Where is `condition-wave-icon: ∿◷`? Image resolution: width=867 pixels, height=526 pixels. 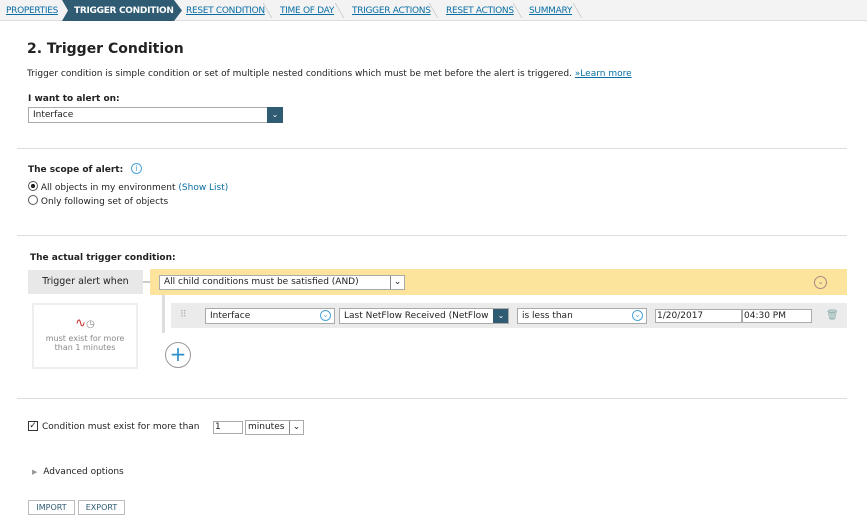 condition-wave-icon: ∿◷ is located at coordinates (85, 323).